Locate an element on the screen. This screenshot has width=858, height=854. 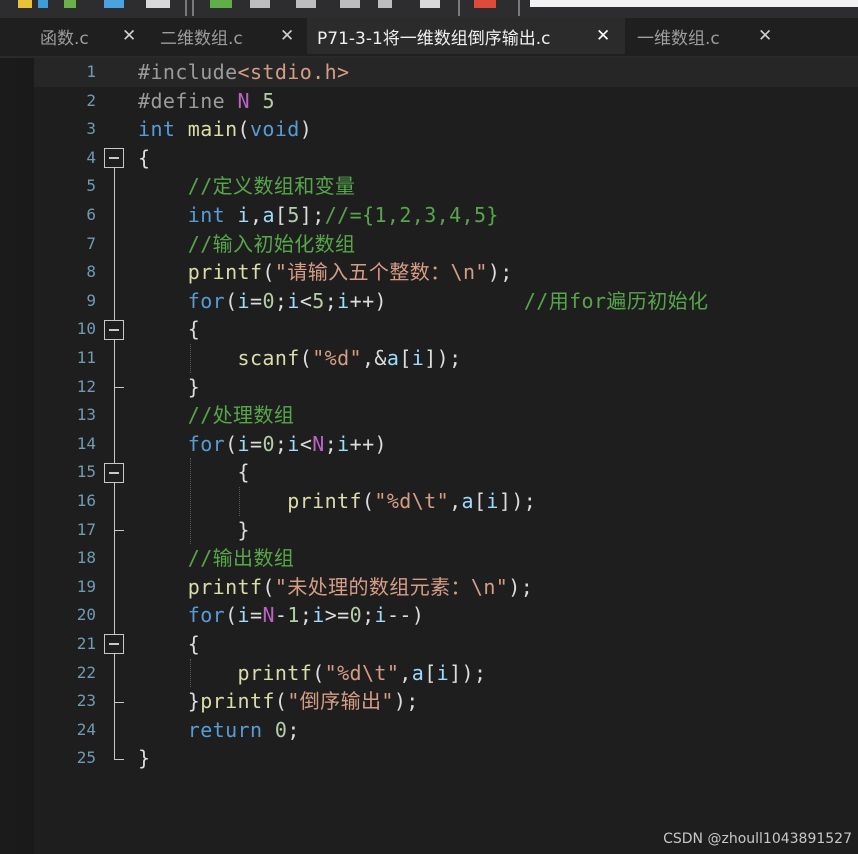
code-line: 15 { is located at coordinates (446, 472).